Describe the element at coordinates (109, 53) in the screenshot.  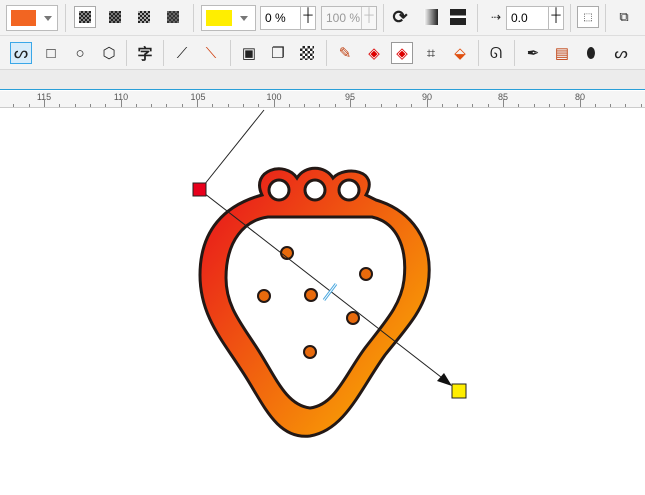
I see `polygon-tool-icon: ⬡` at that location.